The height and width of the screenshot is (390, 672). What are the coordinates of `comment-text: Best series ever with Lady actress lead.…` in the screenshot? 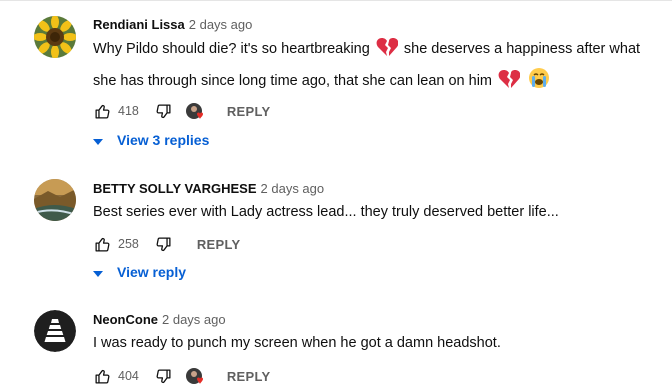 It's located at (380, 212).